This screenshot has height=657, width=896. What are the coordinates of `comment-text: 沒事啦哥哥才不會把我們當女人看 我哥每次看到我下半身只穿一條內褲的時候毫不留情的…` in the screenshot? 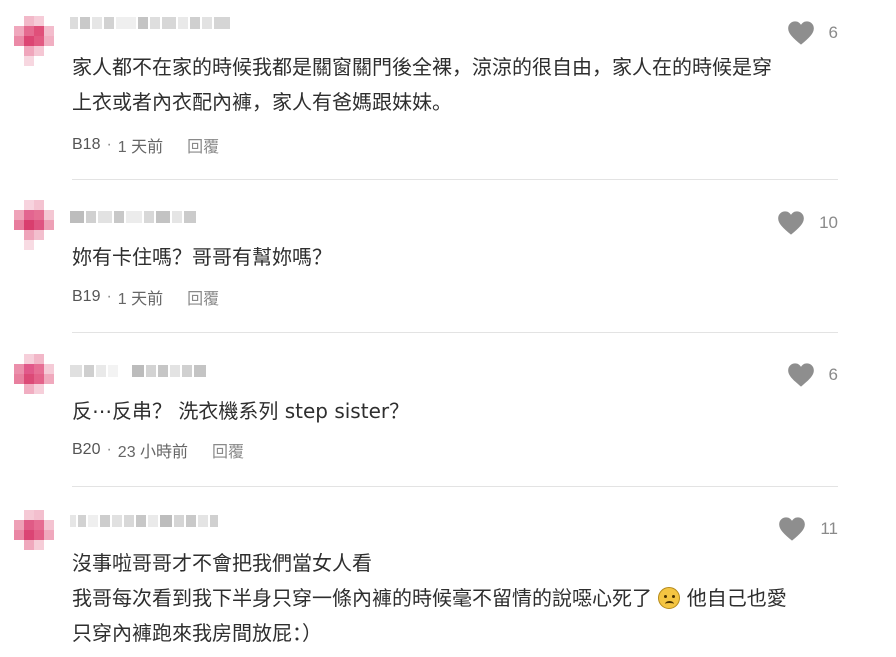 It's located at (429, 598).